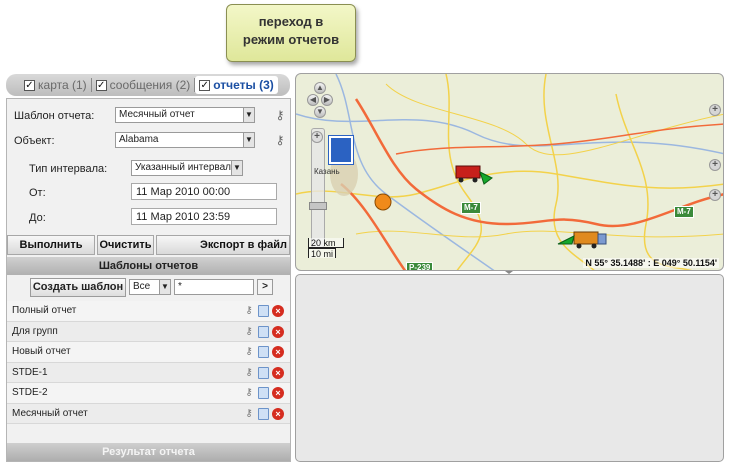  I want to click on tab-reports-checkbox: ✓, so click(205, 85).